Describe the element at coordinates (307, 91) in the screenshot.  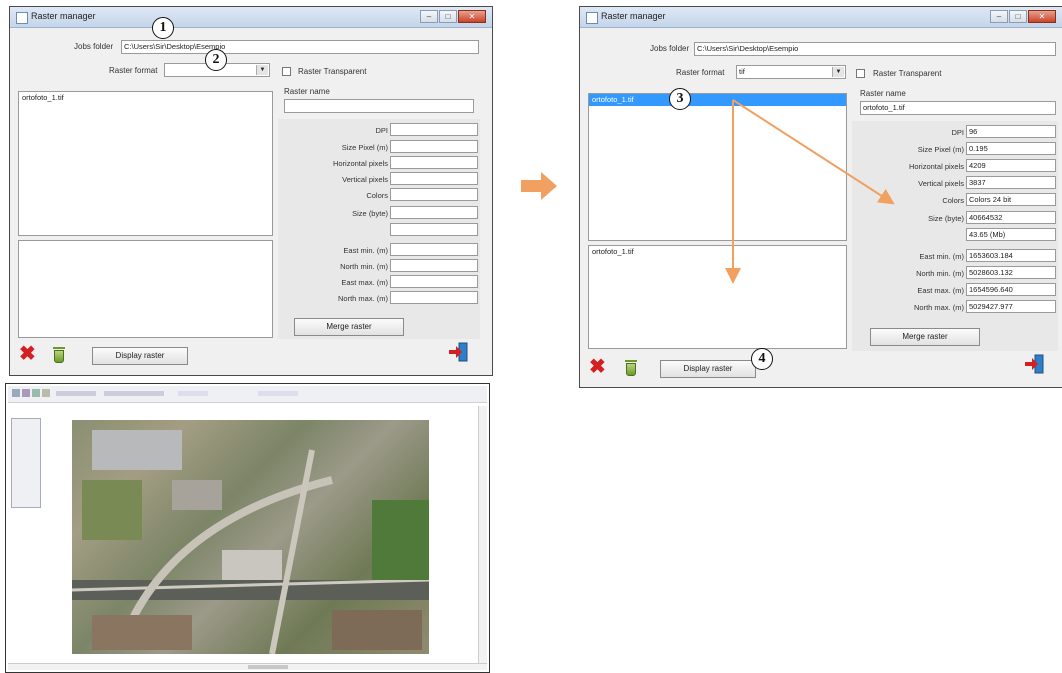
I see `raster-name-label: Raster name` at that location.